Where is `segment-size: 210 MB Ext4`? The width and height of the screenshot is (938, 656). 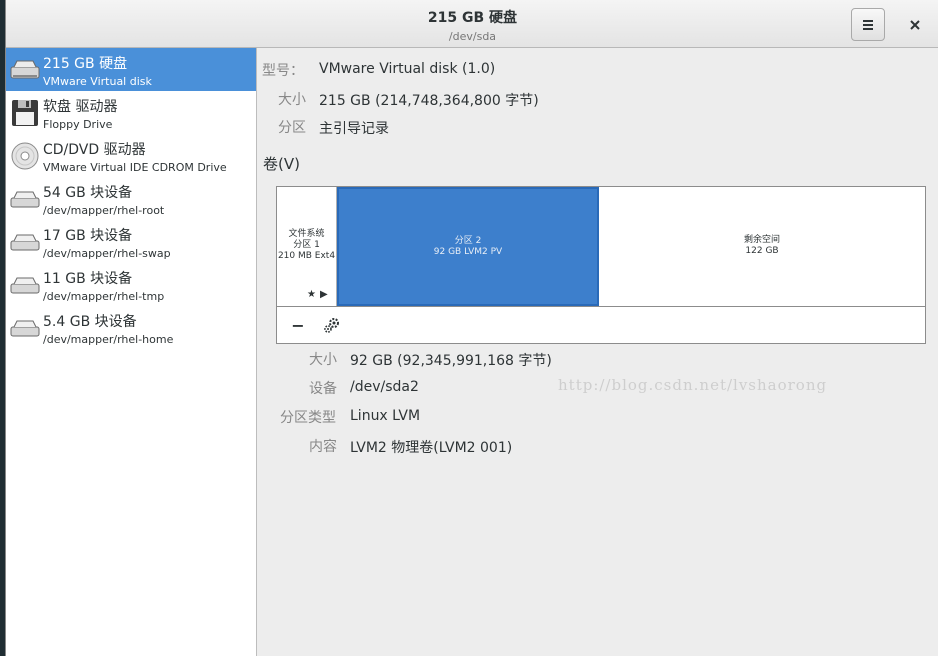 segment-size: 210 MB Ext4 is located at coordinates (306, 256).